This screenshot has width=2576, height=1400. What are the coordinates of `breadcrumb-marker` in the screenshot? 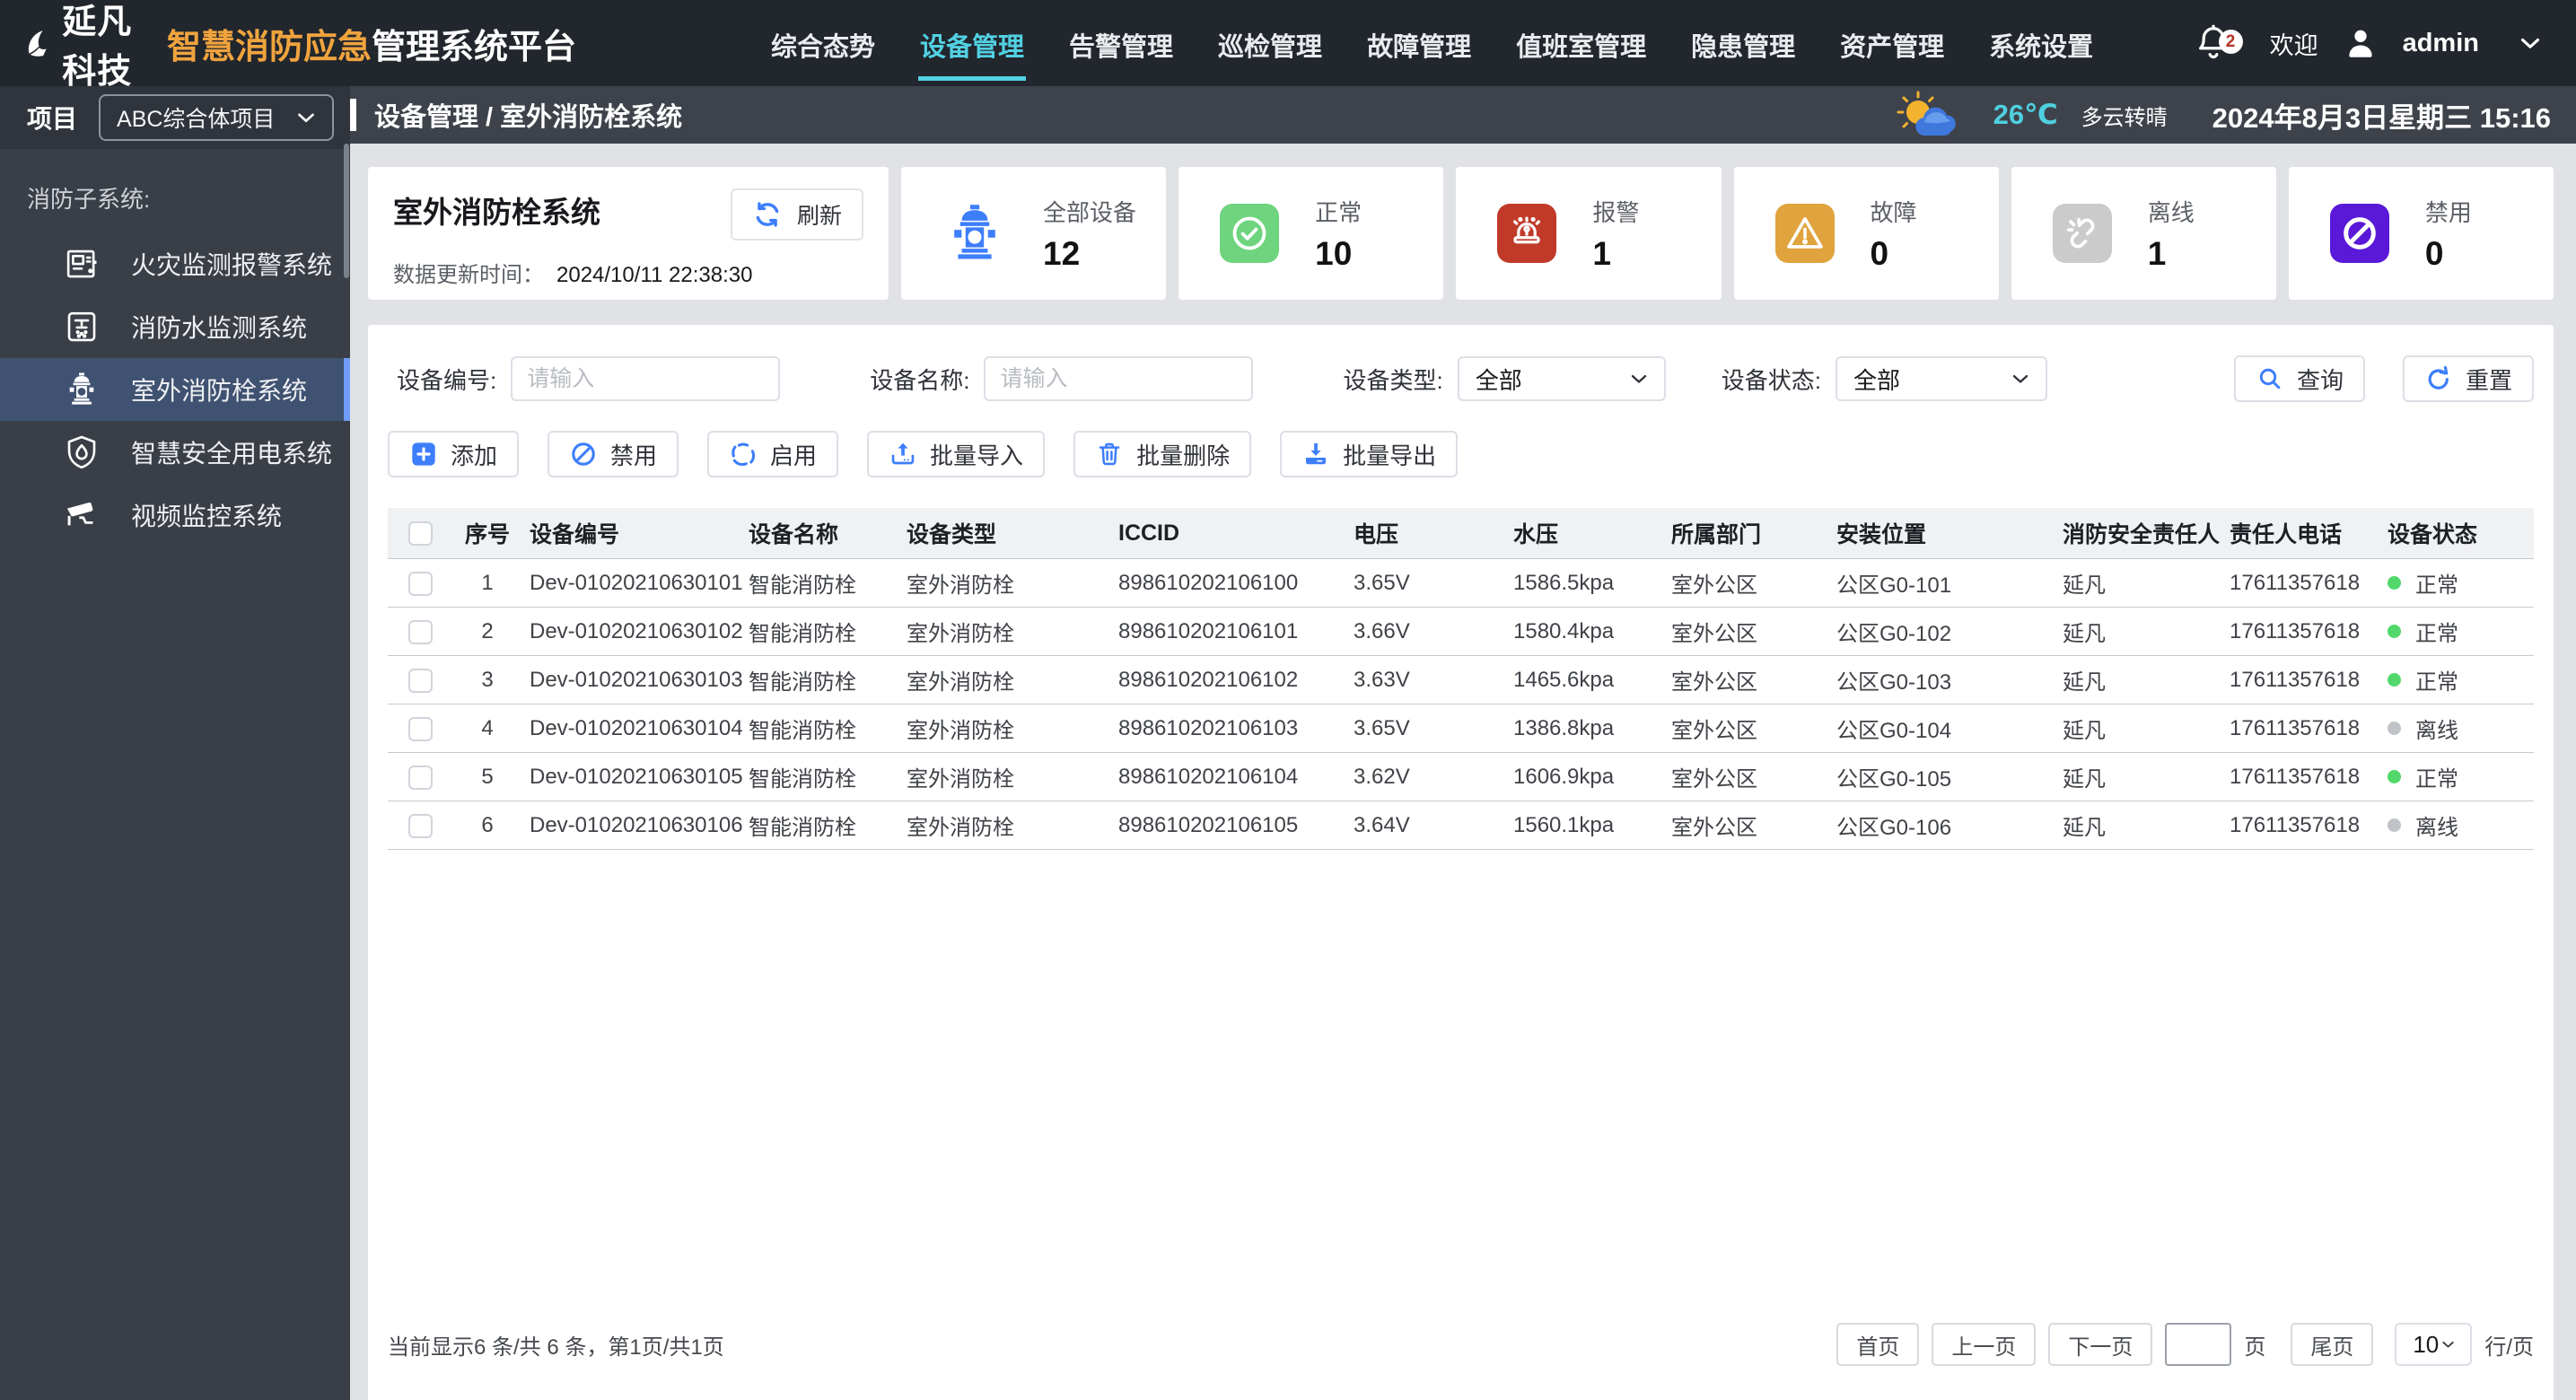 It's located at (353, 115).